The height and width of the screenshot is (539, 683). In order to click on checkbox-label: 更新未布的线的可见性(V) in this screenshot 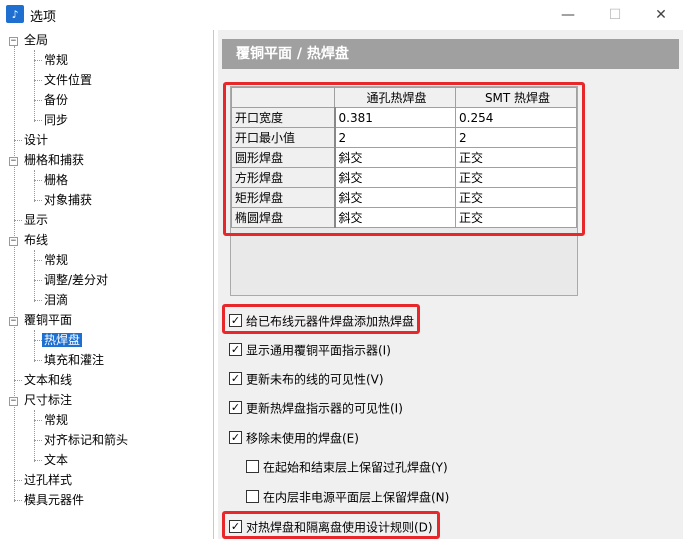, I will do `click(315, 379)`.